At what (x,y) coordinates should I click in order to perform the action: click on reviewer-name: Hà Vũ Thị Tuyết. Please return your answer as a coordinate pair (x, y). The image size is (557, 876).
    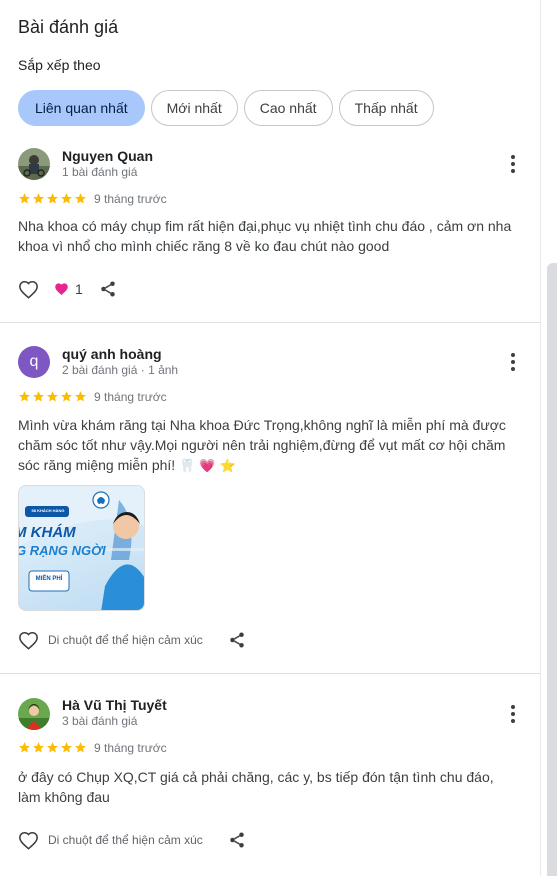
    Looking at the image, I should click on (114, 705).